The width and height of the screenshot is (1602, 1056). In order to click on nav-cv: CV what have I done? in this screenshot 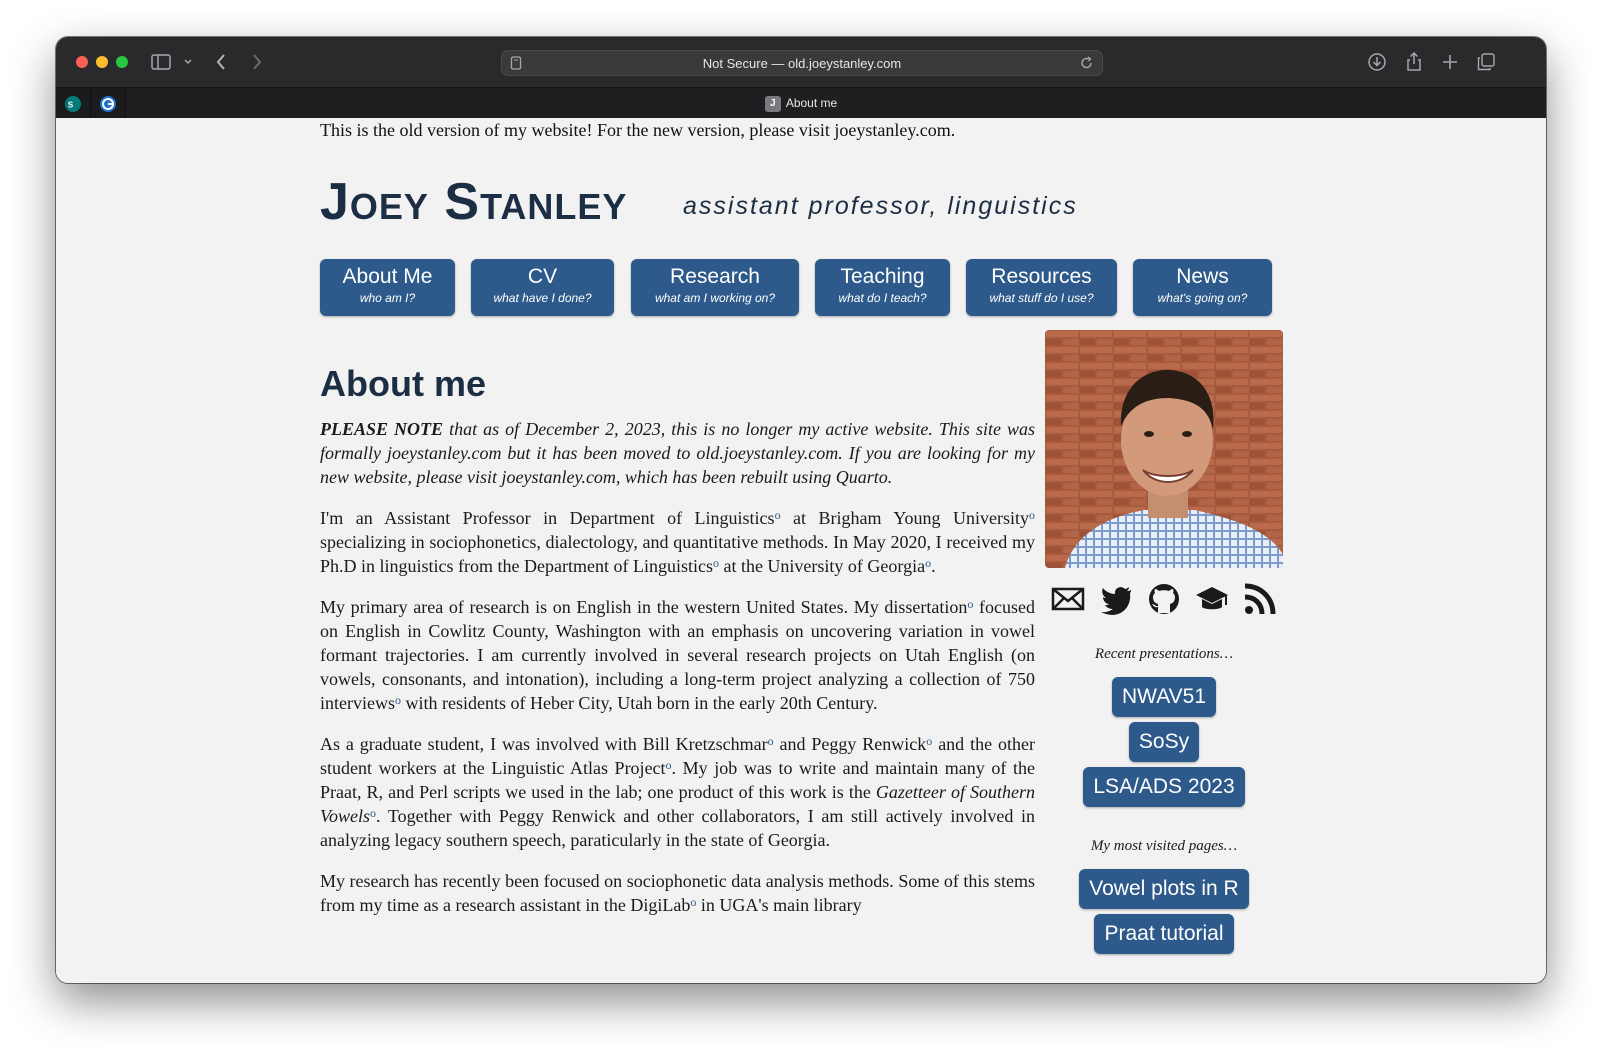, I will do `click(542, 287)`.